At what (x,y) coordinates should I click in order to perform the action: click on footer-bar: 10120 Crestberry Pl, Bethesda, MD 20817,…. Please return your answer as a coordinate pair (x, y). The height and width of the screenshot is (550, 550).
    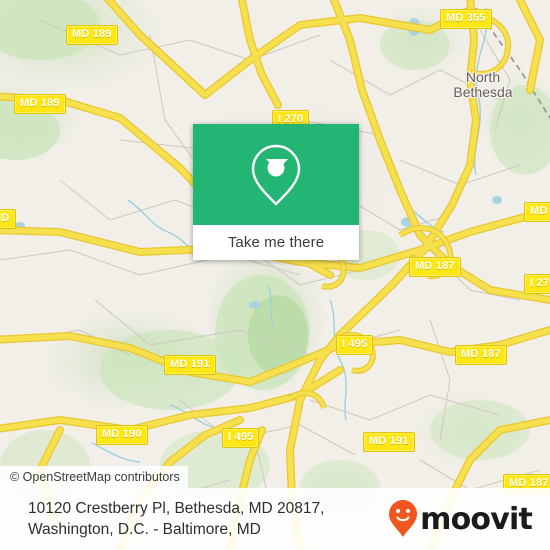
    Looking at the image, I should click on (275, 519).